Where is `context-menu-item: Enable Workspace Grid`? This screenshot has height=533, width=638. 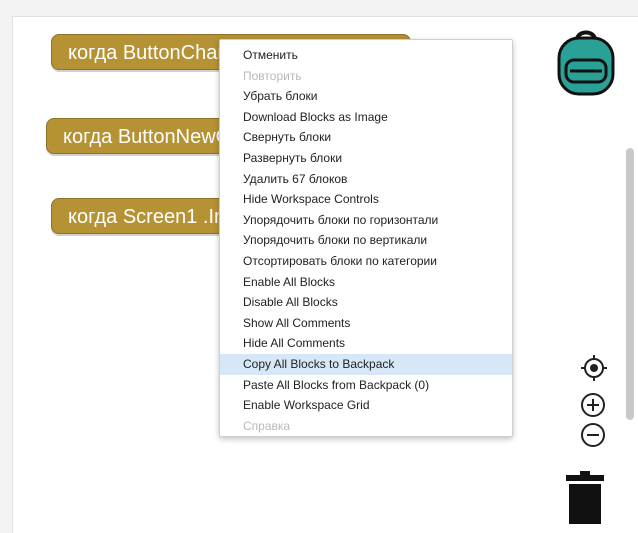 context-menu-item: Enable Workspace Grid is located at coordinates (366, 405).